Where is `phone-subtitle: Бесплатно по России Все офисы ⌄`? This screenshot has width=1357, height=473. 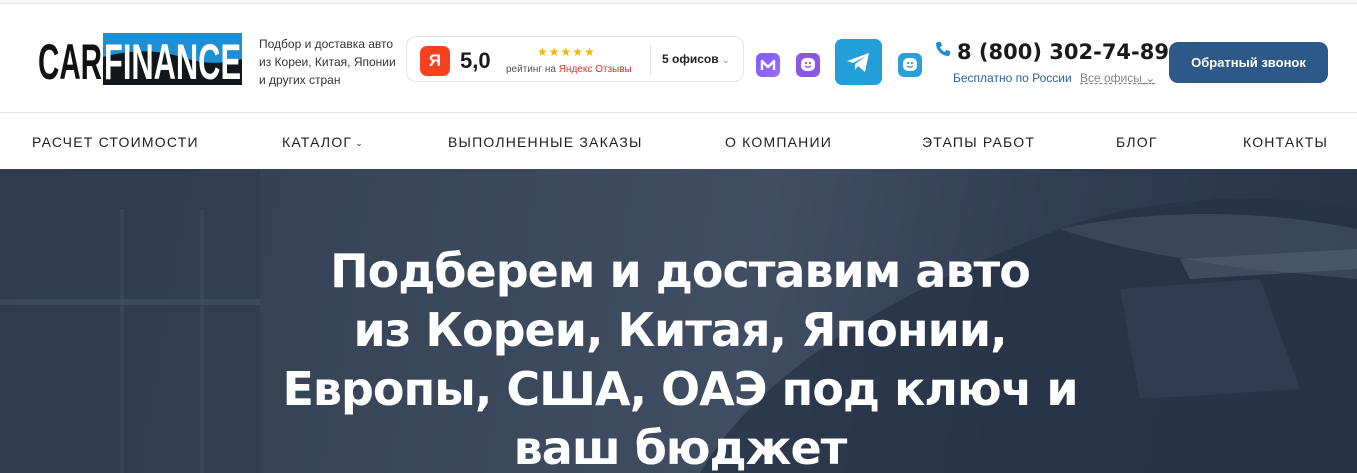 phone-subtitle: Бесплатно по России Все офисы ⌄ is located at coordinates (1054, 78).